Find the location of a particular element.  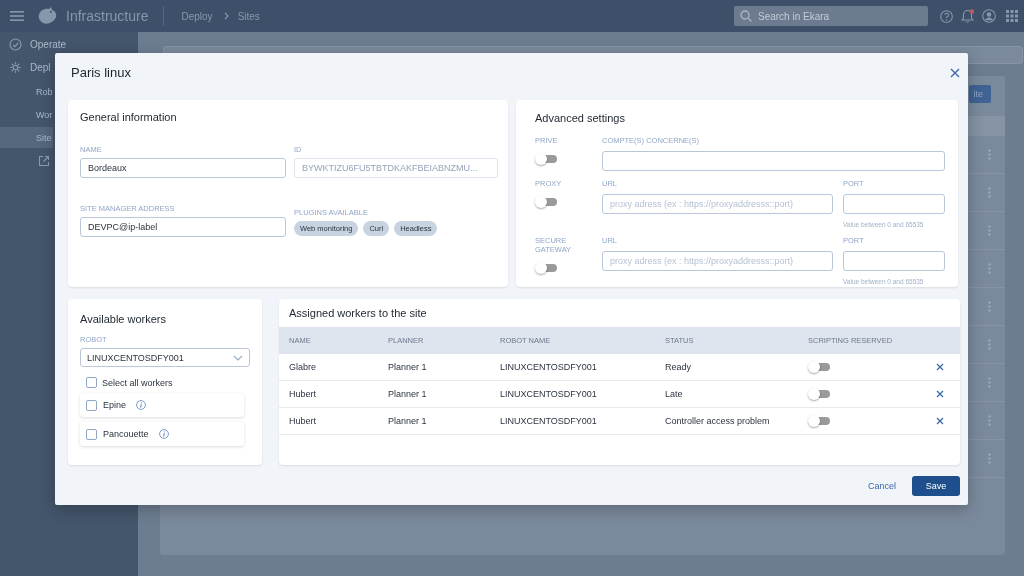

check-circle-icon is located at coordinates (15, 44).